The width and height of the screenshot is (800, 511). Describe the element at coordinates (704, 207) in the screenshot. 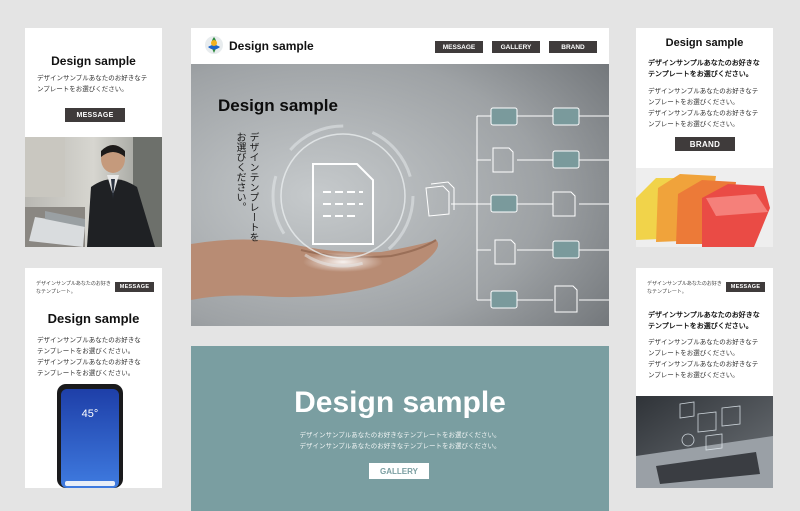

I see `folders-photo` at that location.